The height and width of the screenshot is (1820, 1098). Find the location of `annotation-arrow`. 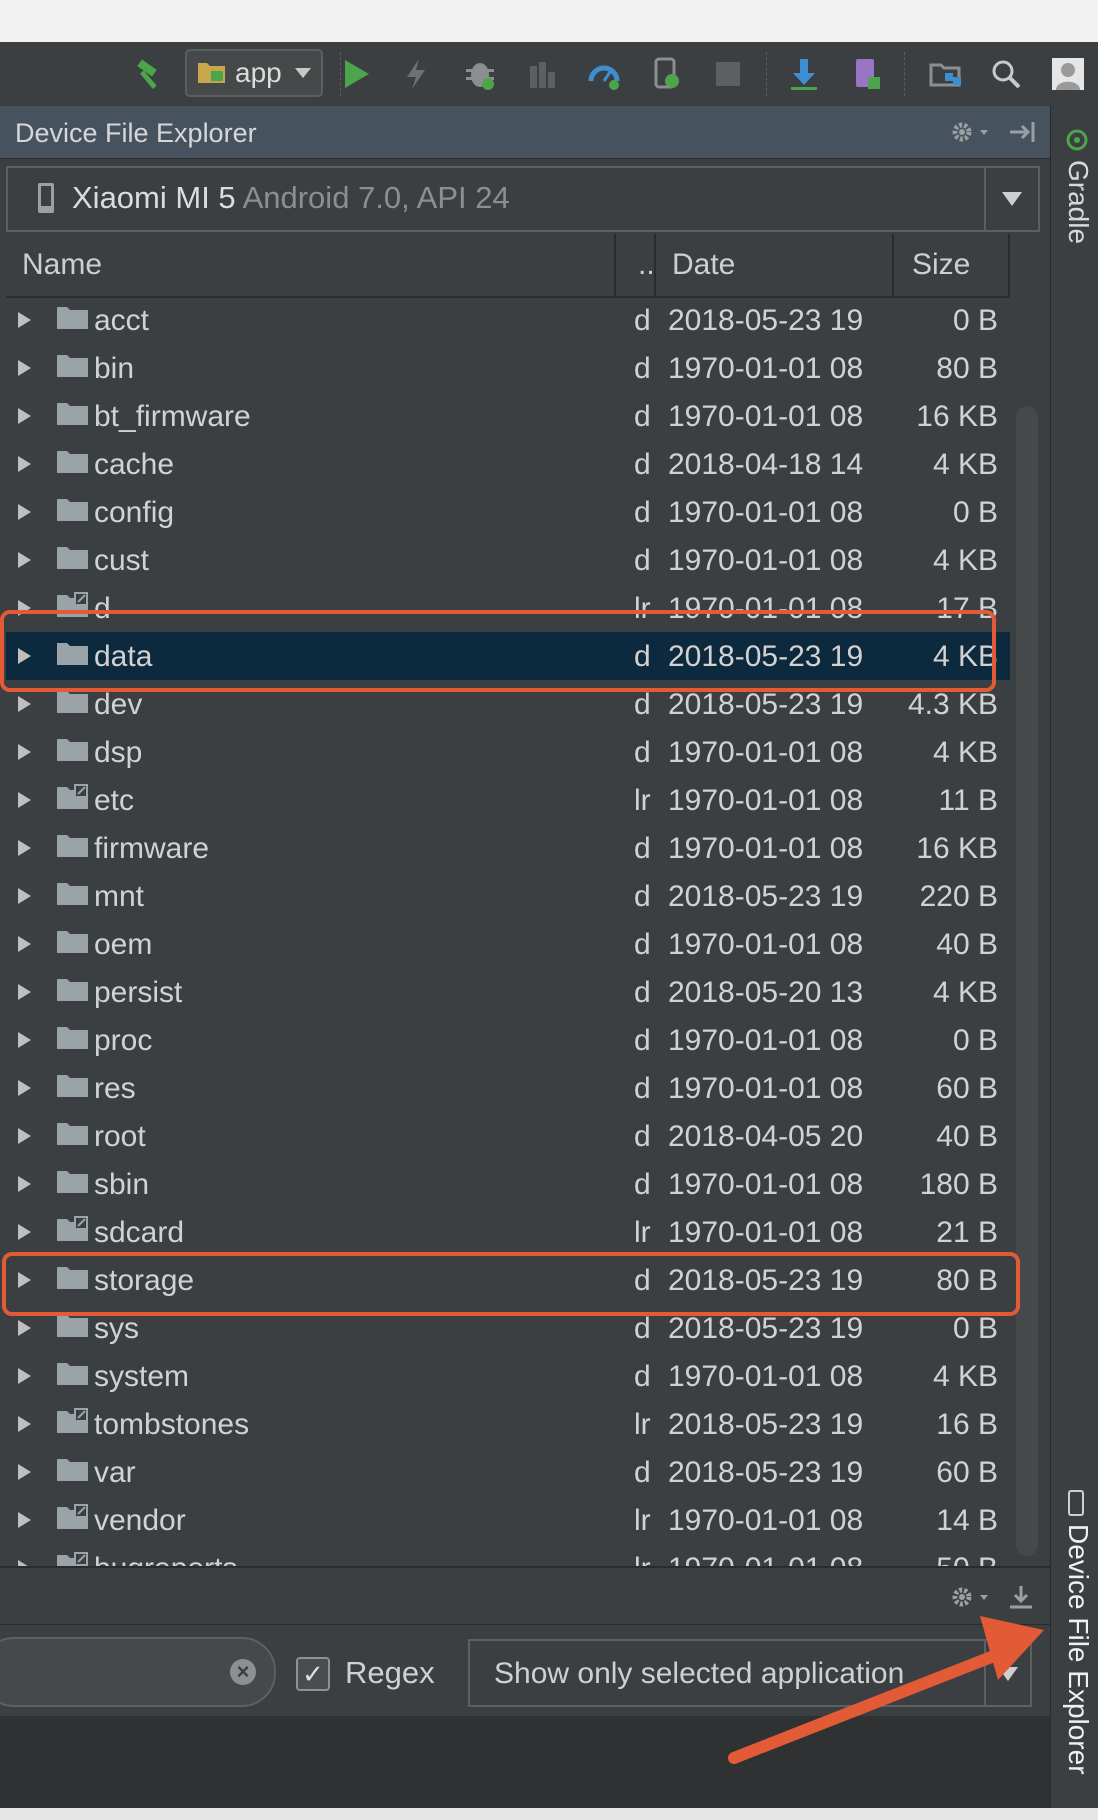

annotation-arrow is located at coordinates (886, 1690).